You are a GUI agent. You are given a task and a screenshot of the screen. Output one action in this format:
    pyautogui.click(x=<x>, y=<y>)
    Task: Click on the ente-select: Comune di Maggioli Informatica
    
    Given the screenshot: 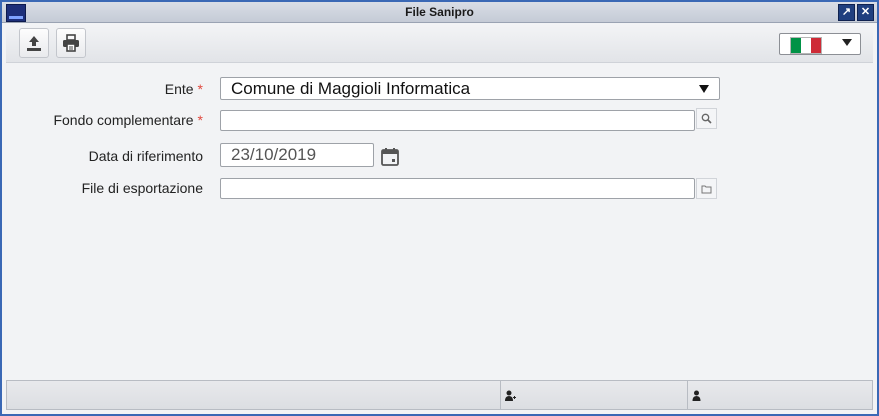 What is the action you would take?
    pyautogui.click(x=470, y=88)
    